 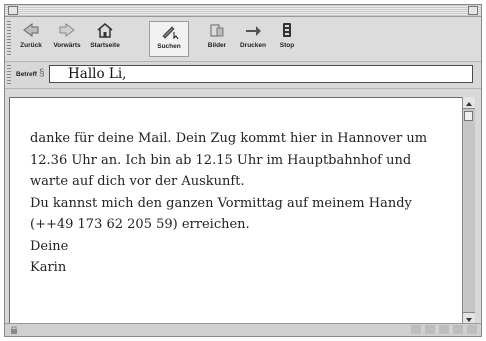 What do you see at coordinates (217, 45) in the screenshot?
I see `images-label: Bilder` at bounding box center [217, 45].